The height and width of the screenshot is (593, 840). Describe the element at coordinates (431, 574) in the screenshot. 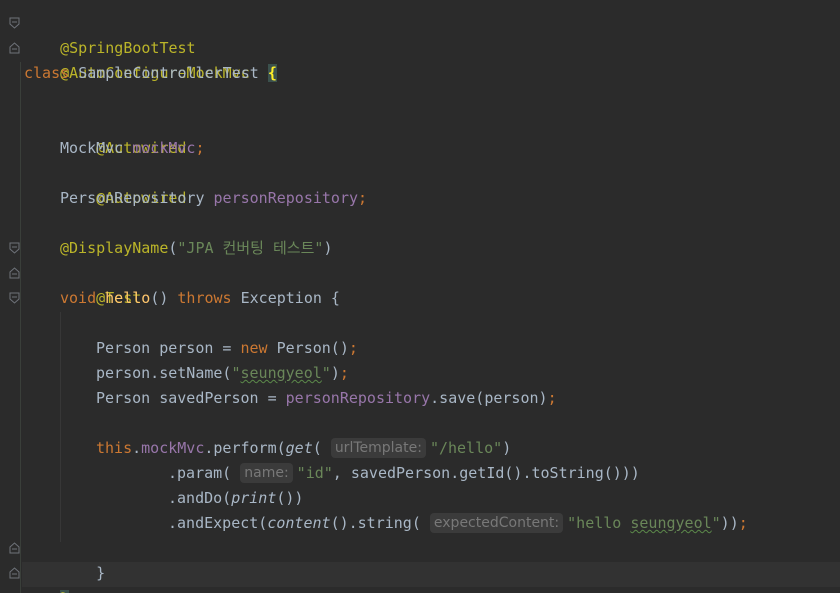

I see `current-line-highlight` at that location.